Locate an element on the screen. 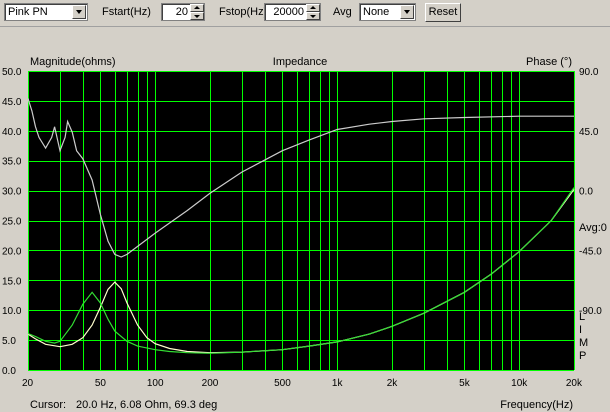  phase-tick-label: 45.0 is located at coordinates (589, 132).